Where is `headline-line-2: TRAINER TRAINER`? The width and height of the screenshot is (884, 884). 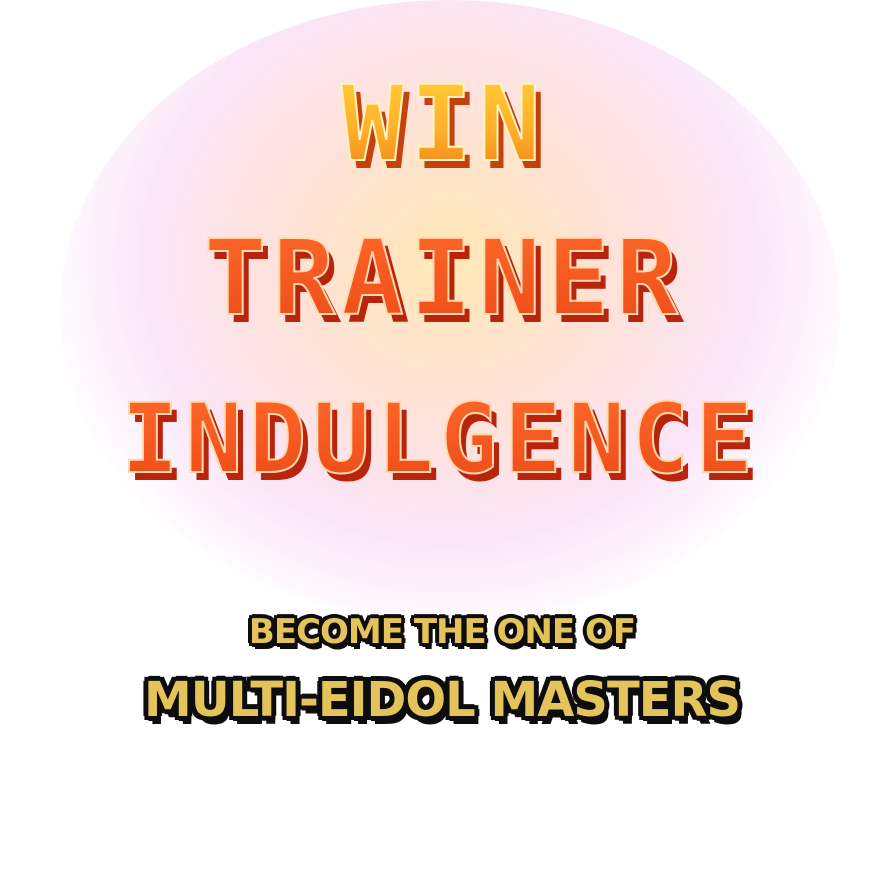 headline-line-2: TRAINER TRAINER is located at coordinates (443, 281).